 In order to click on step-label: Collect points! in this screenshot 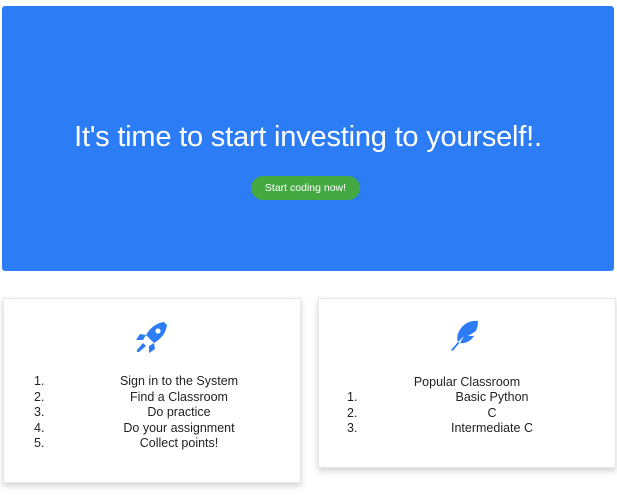, I will do `click(179, 443)`.